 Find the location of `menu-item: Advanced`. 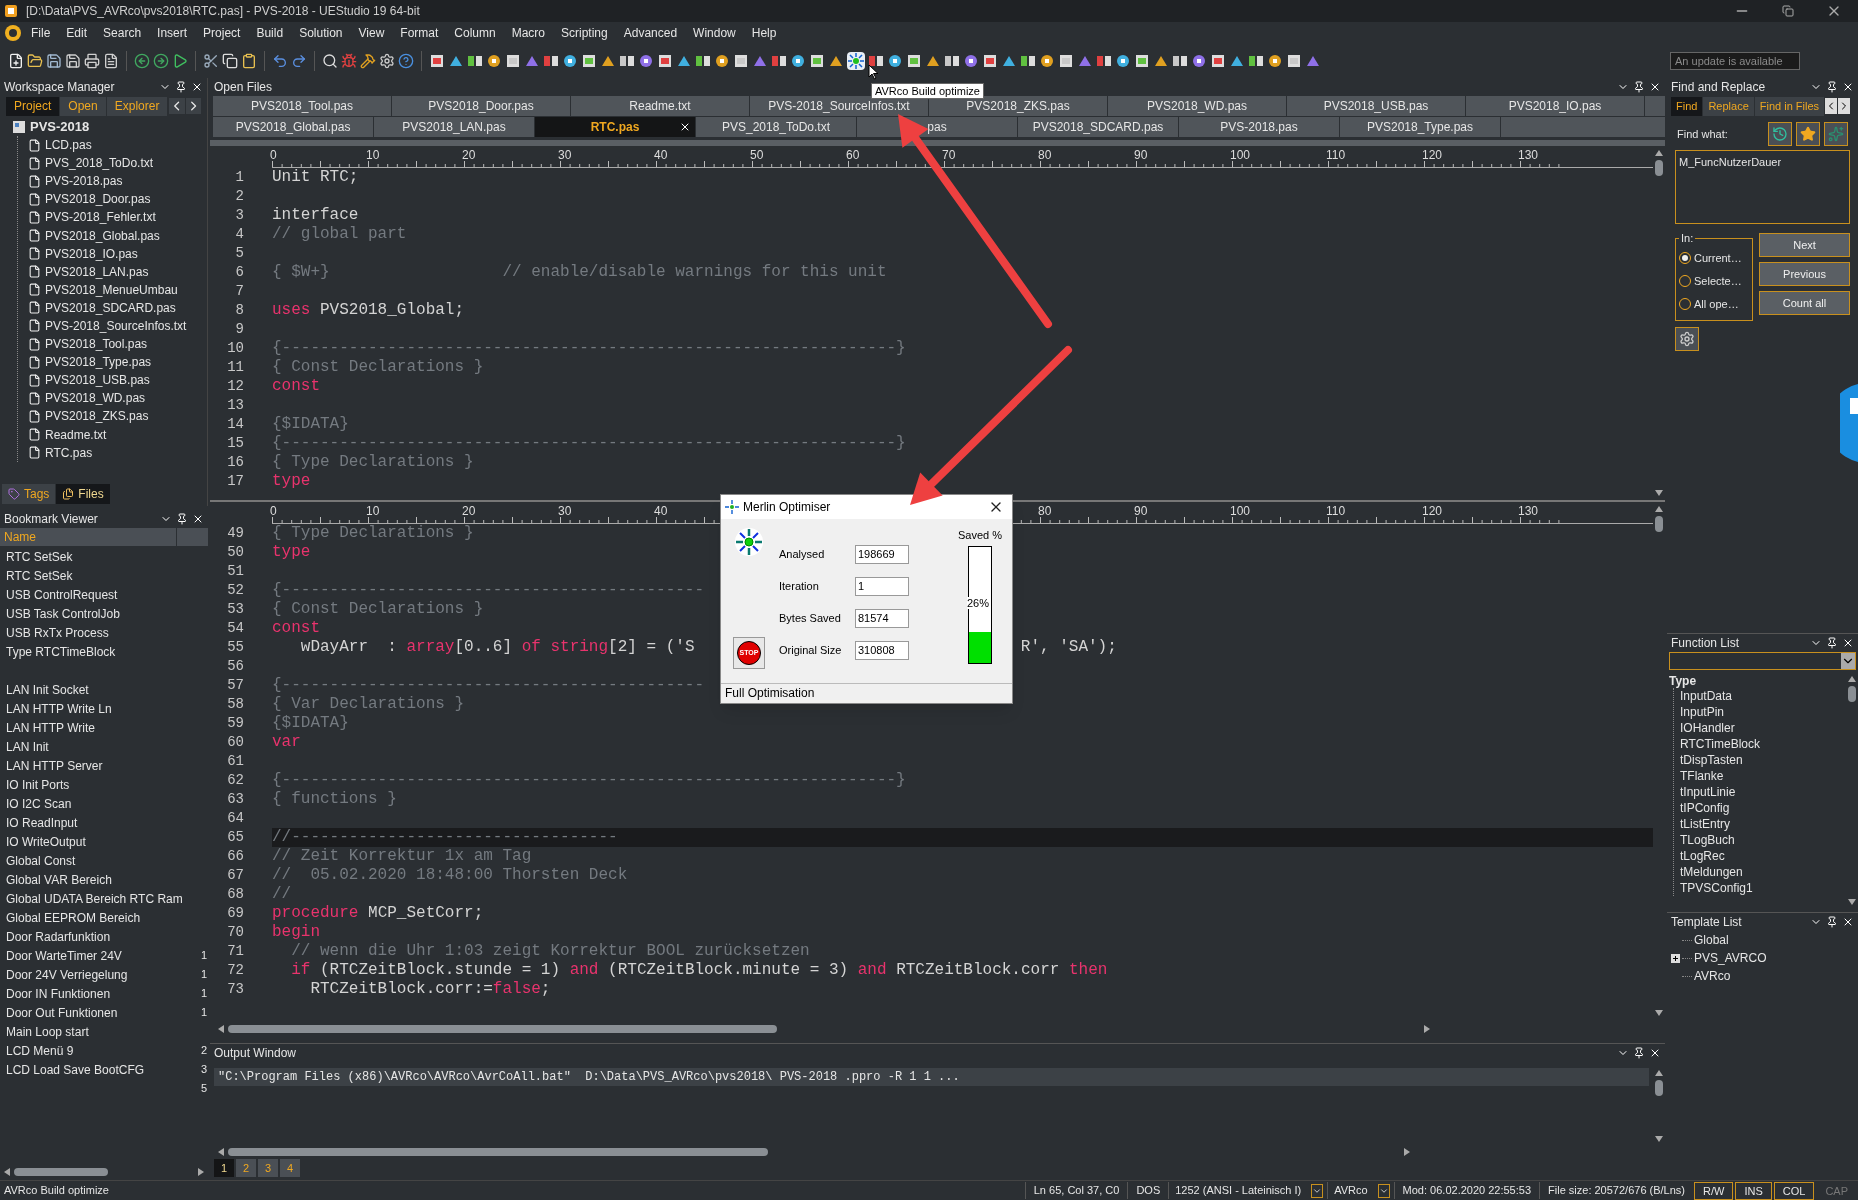

menu-item: Advanced is located at coordinates (650, 33).